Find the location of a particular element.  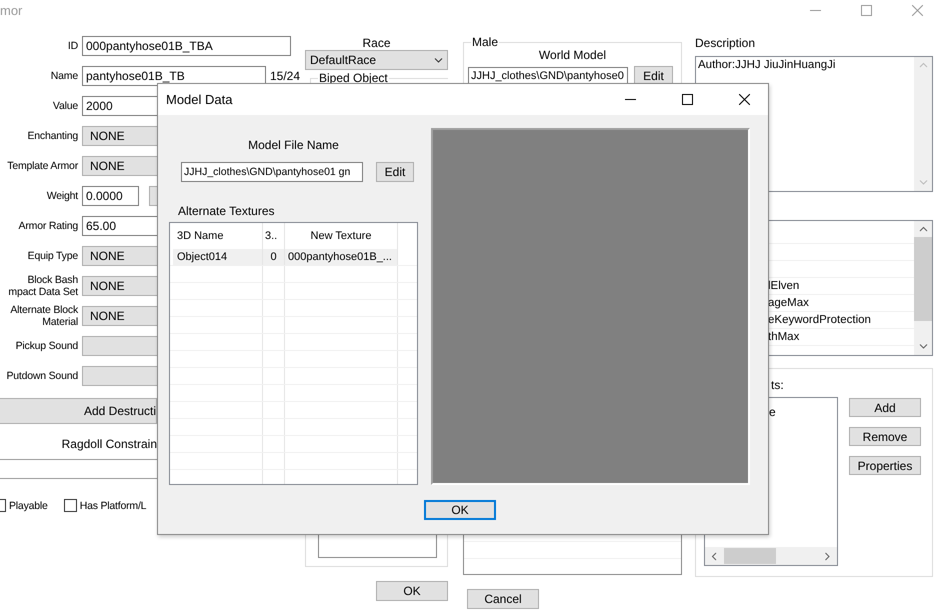

field-label: ID is located at coordinates (73, 46).